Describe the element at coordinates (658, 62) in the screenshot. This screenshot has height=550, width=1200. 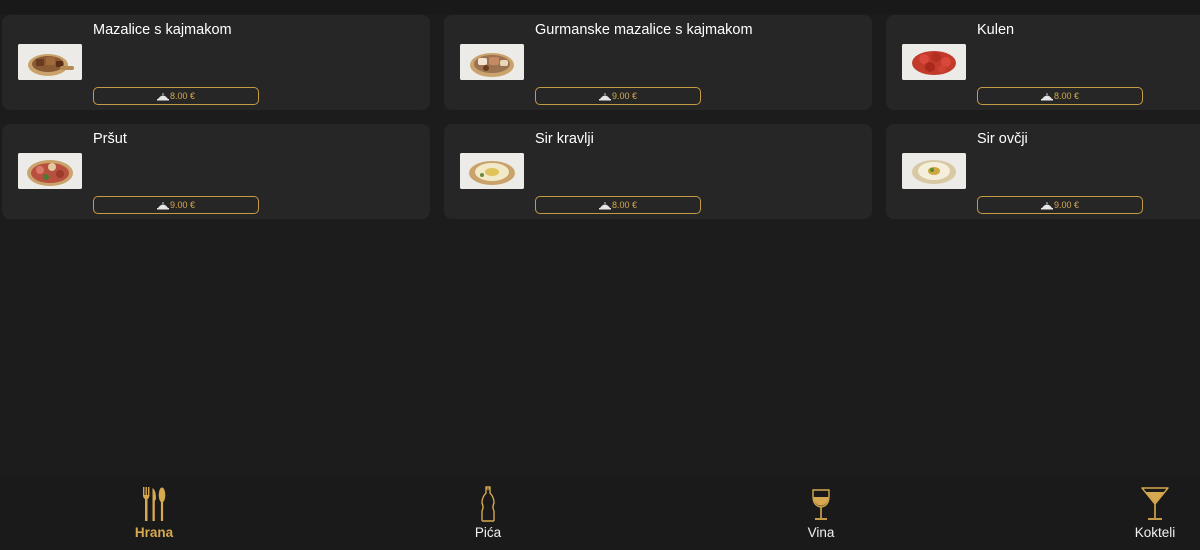
I see `menu-item-card: Gurmanske mazalice s kajmakom 9.00 €` at that location.